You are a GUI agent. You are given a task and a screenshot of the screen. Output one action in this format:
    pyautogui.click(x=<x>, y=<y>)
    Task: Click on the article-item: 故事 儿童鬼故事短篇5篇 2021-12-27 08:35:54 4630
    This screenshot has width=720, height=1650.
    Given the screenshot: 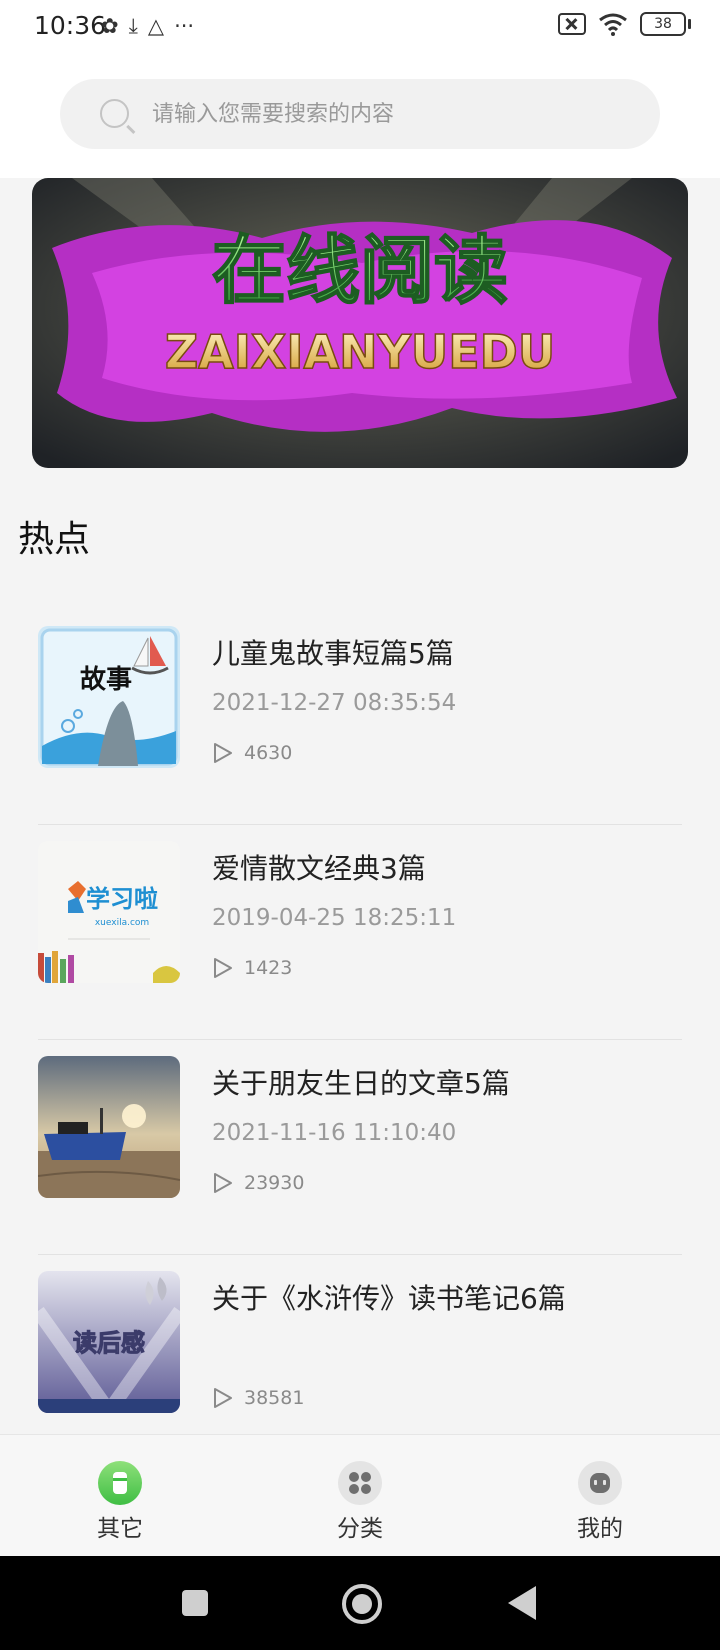 What is the action you would take?
    pyautogui.click(x=360, y=717)
    